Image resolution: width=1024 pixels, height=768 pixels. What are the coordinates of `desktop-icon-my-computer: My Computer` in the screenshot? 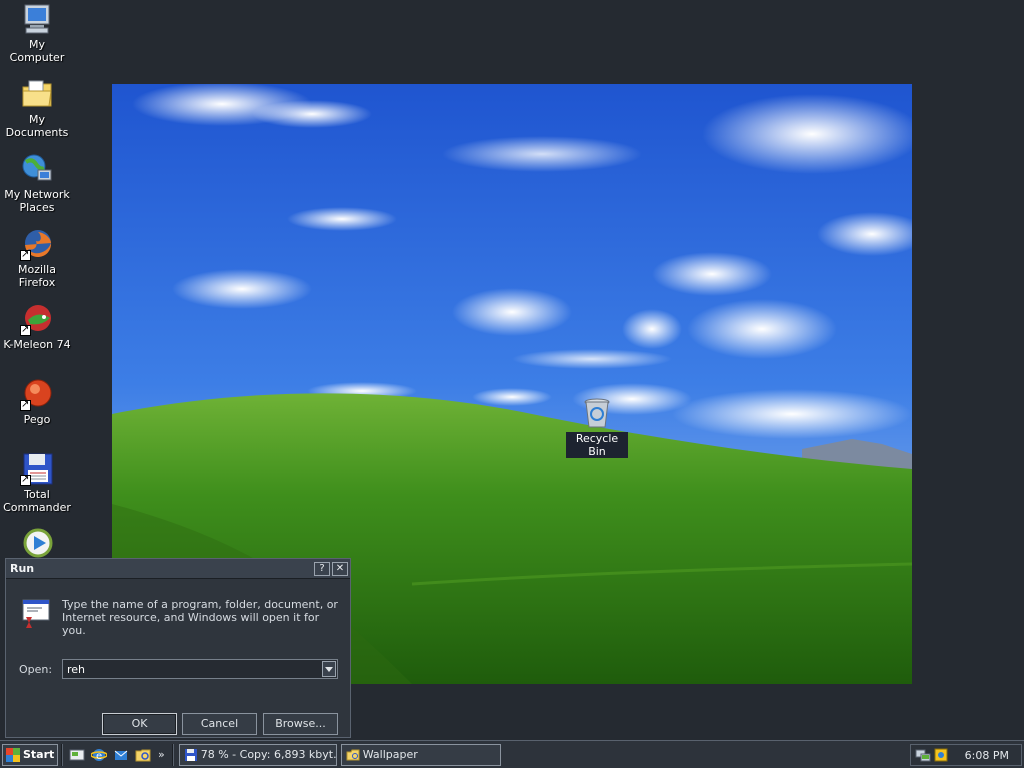 It's located at (37, 33).